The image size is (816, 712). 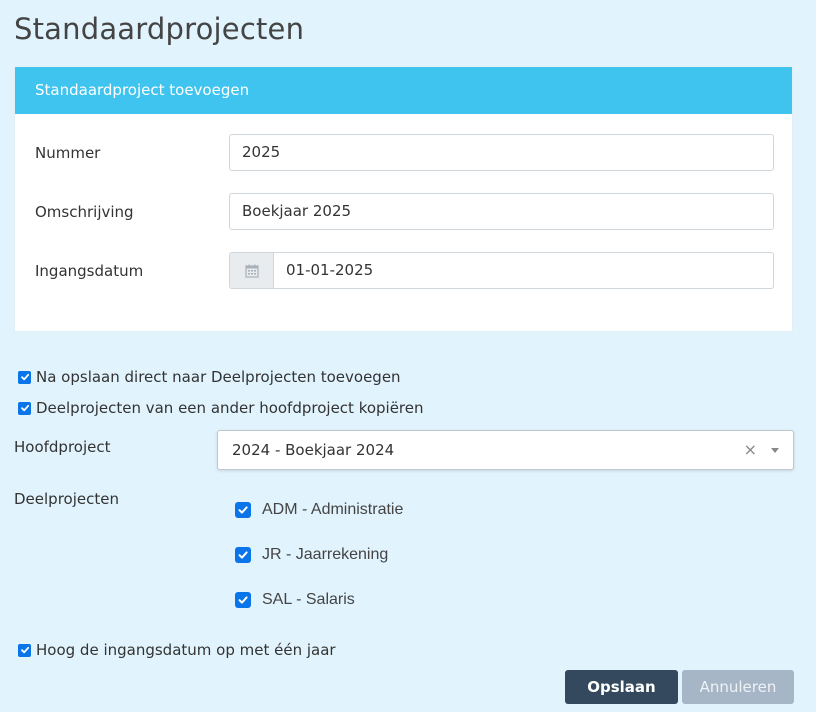 I want to click on nummer-input: 2025, so click(x=501, y=152).